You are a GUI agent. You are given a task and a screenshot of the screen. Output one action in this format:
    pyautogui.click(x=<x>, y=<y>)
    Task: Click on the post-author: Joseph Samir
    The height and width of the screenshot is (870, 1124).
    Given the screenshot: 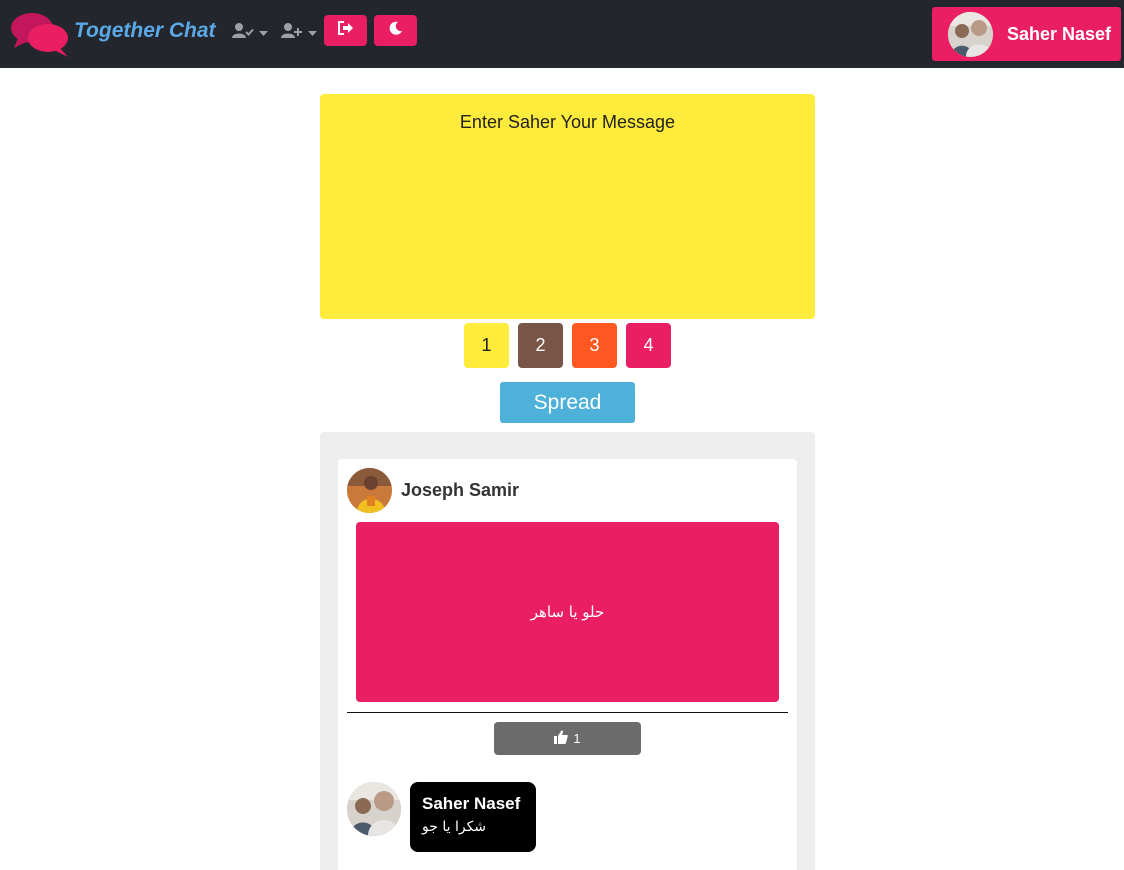 What is the action you would take?
    pyautogui.click(x=460, y=490)
    